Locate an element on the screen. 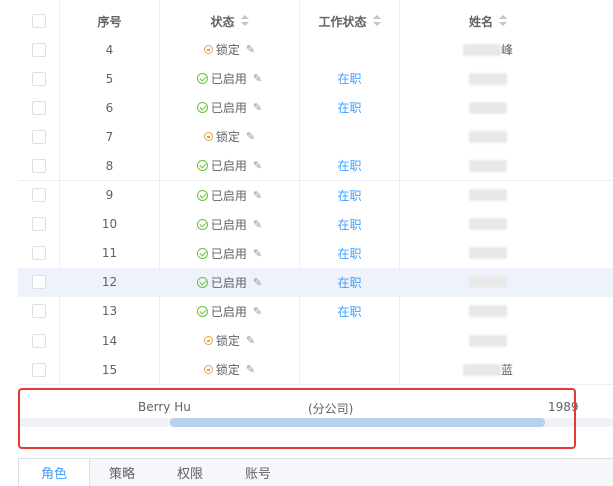 This screenshot has width=613, height=486. name-cell: 蓝 is located at coordinates (488, 369).